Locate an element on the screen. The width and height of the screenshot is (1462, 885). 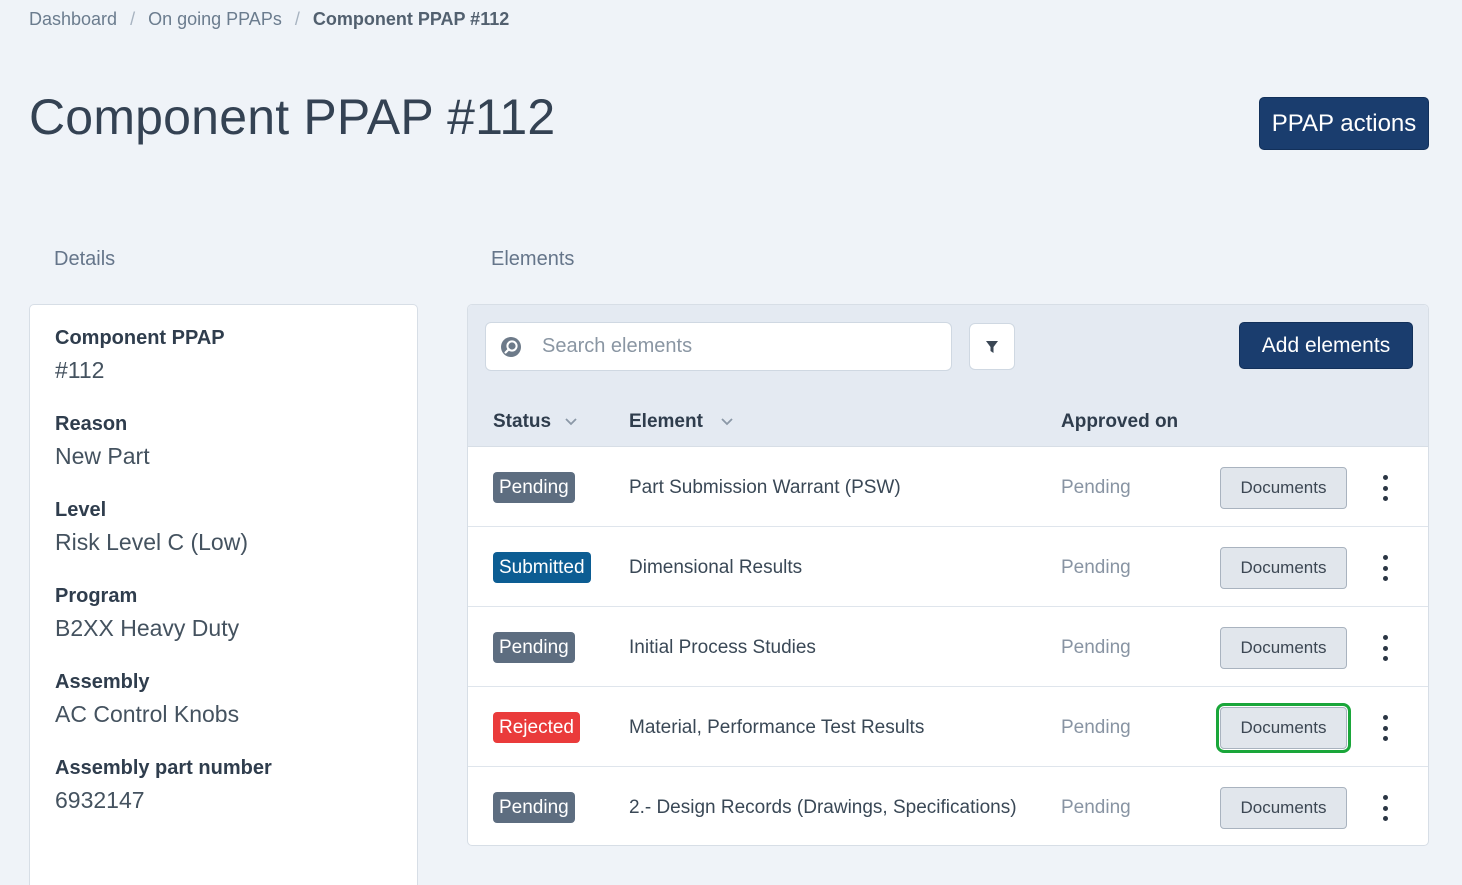
field-label: Reason is located at coordinates (91, 424).